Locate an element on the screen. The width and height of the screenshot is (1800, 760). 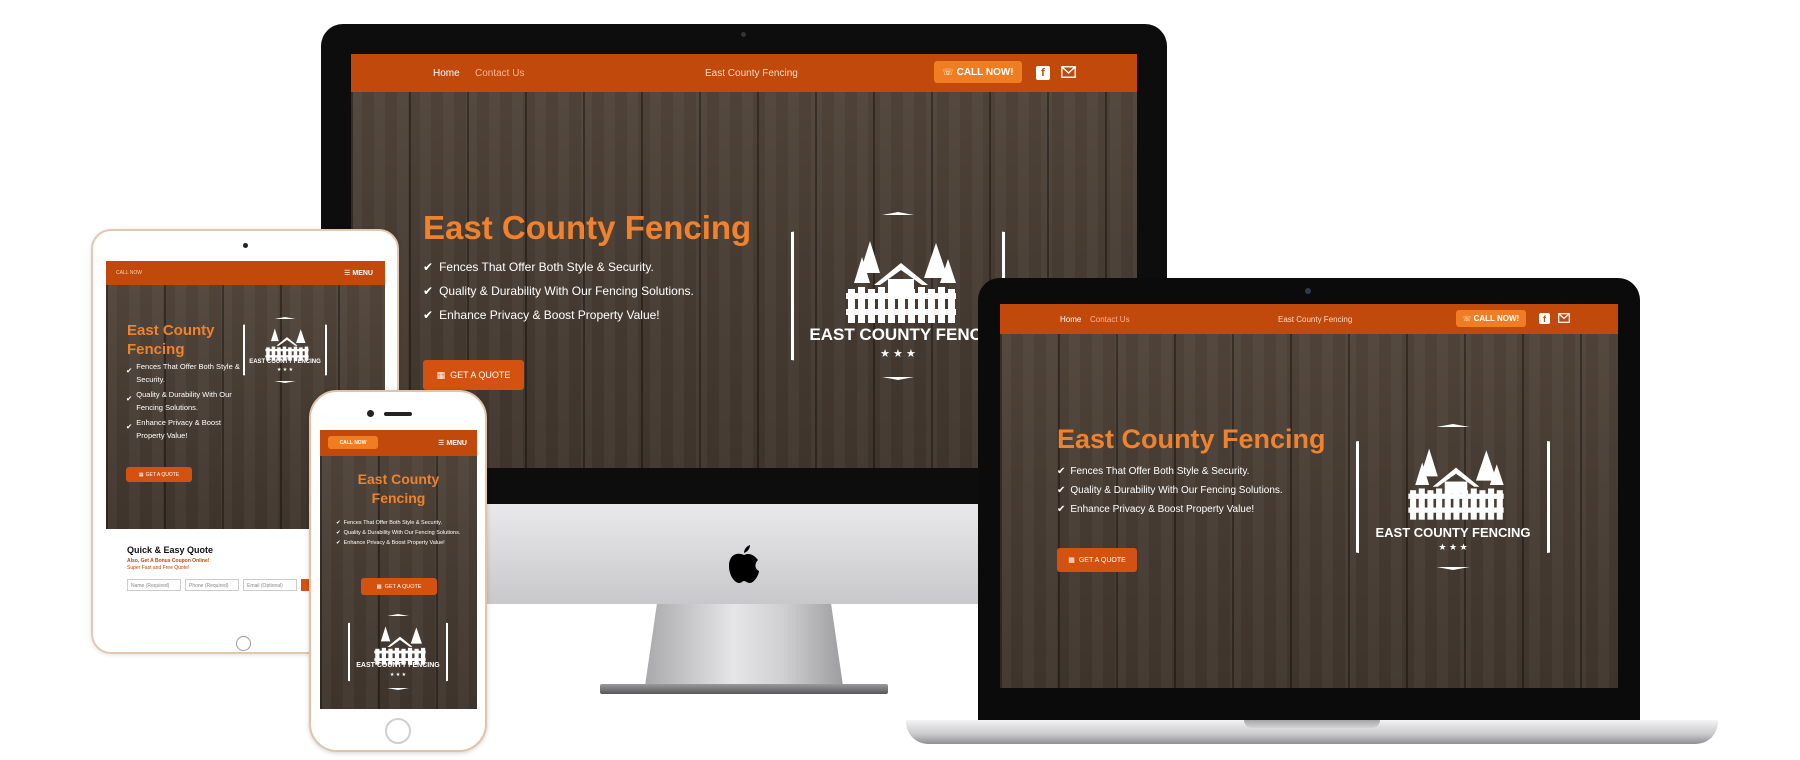
iphone-speaker is located at coordinates (398, 414).